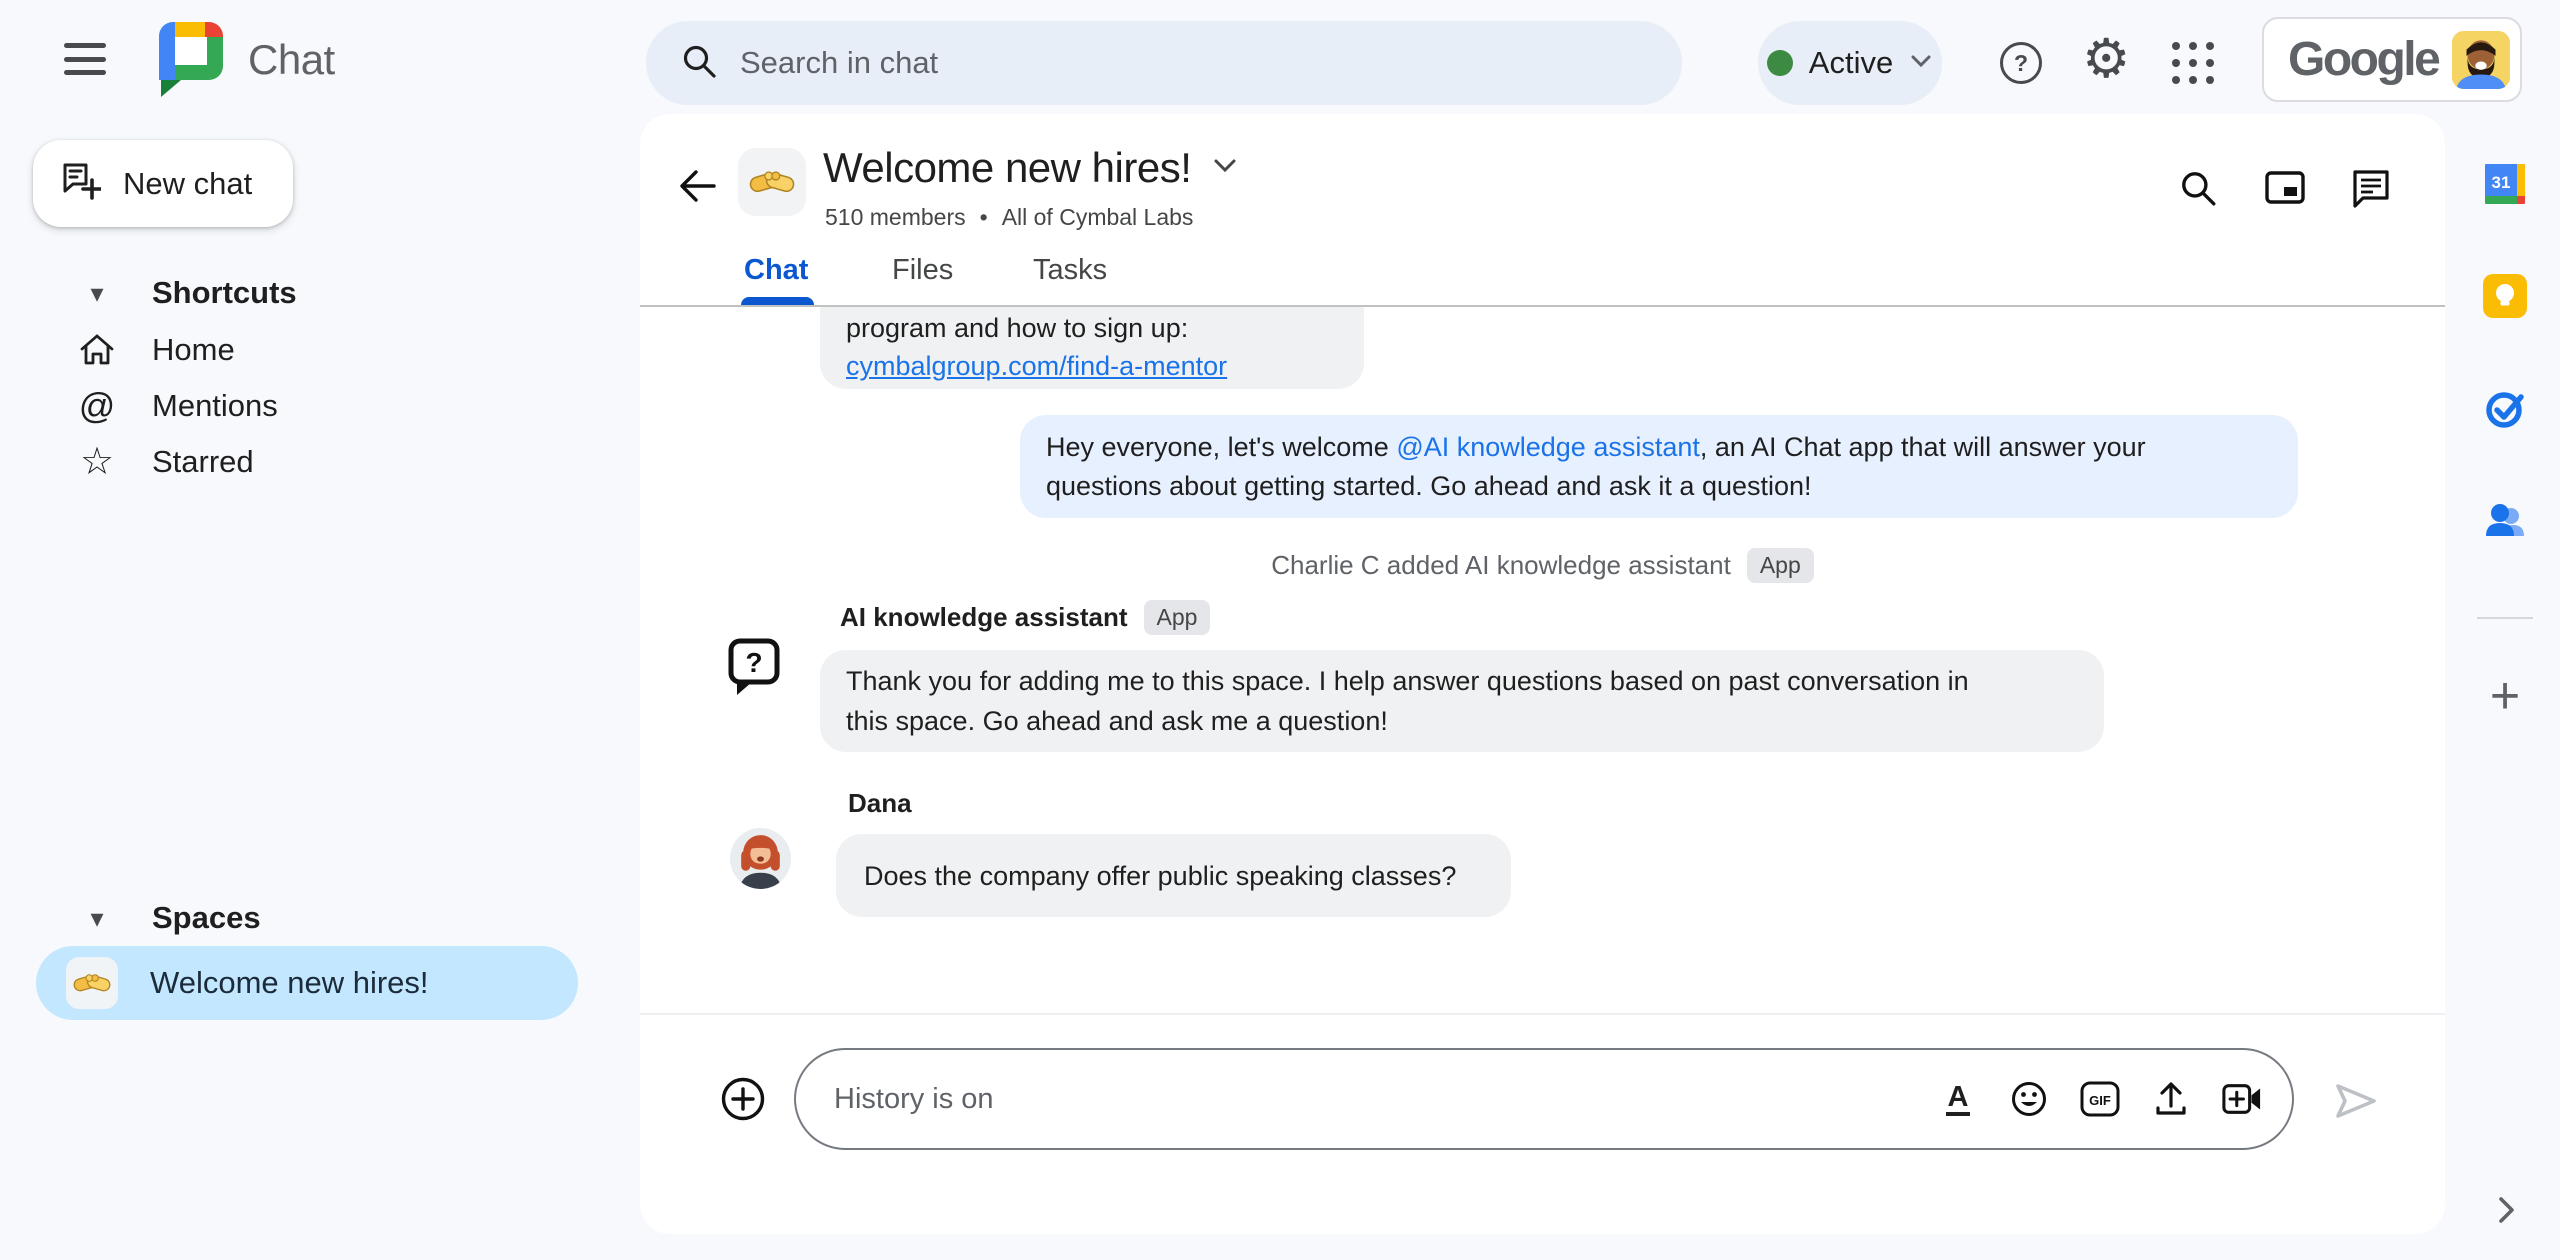 Image resolution: width=2560 pixels, height=1260 pixels. I want to click on google-apps-grid-icon, so click(2194, 64).